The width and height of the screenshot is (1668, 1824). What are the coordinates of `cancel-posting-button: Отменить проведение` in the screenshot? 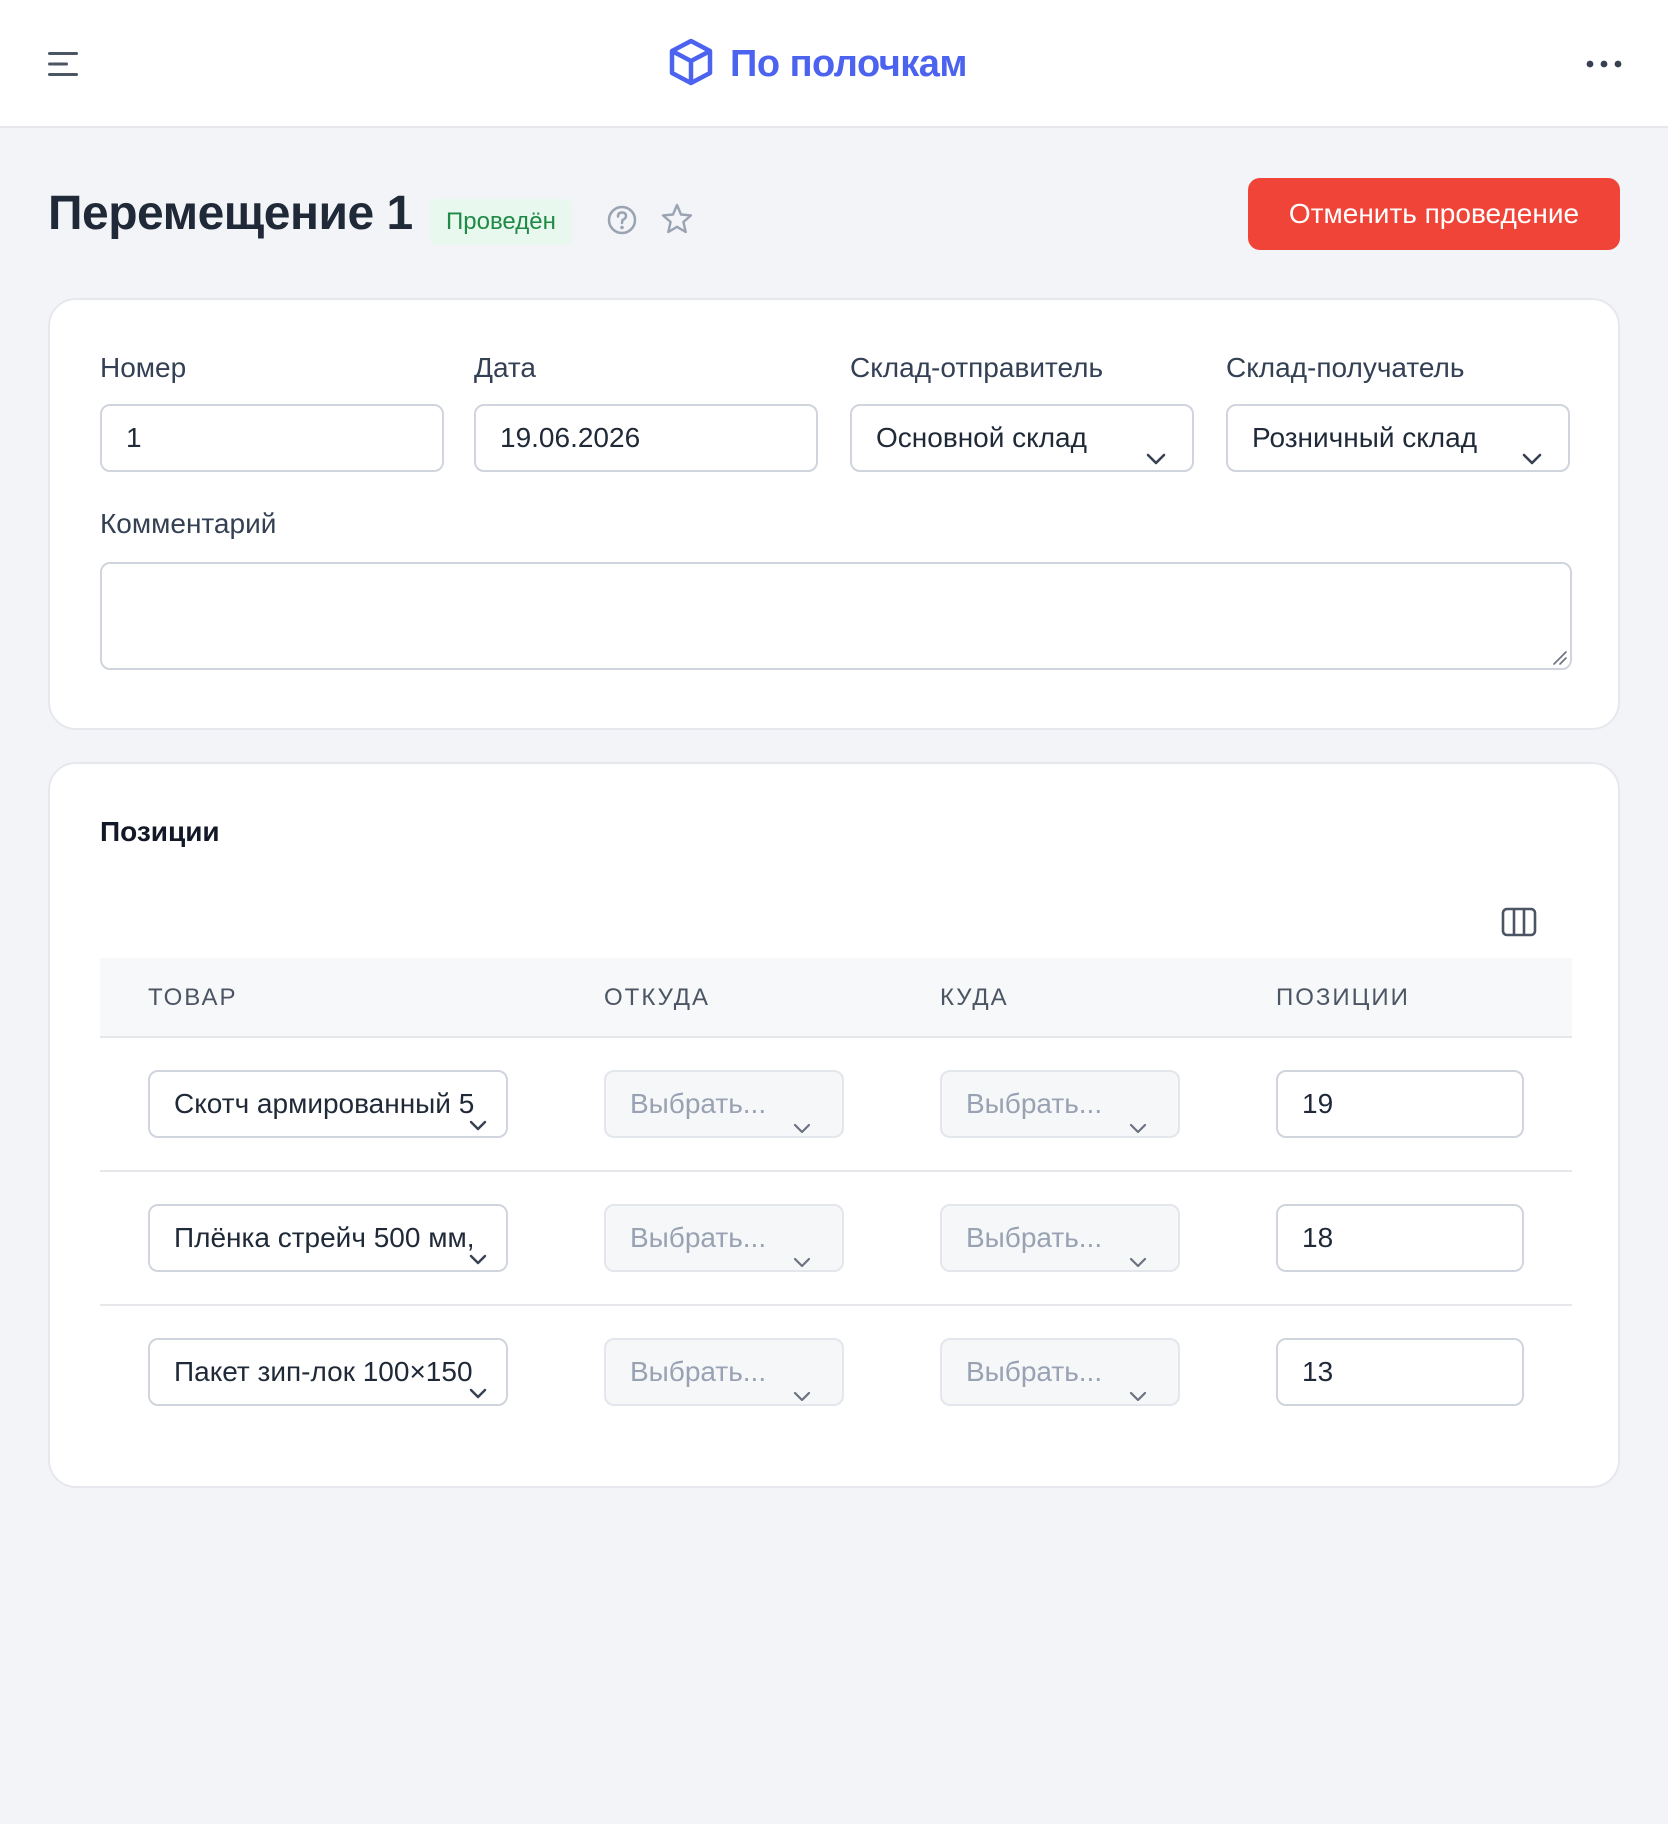 It's located at (1434, 214).